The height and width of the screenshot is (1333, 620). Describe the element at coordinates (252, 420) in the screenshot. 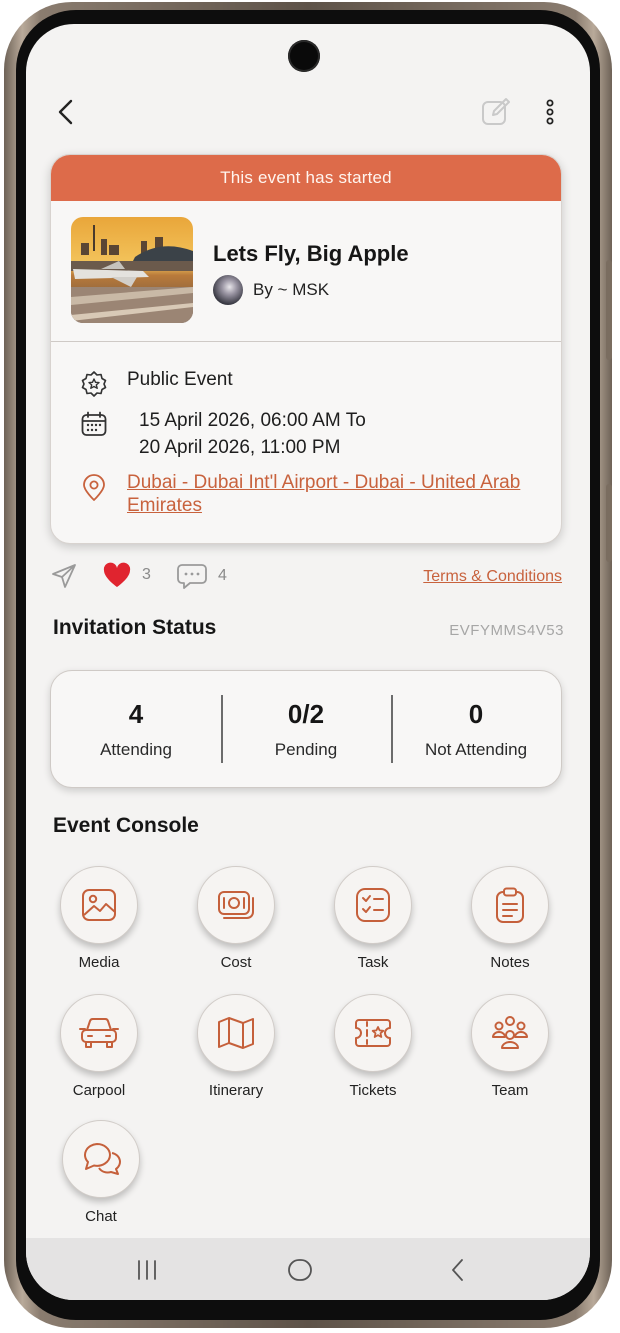

I see `event-start-date: 15 April 2026, 06:00 AM To` at that location.